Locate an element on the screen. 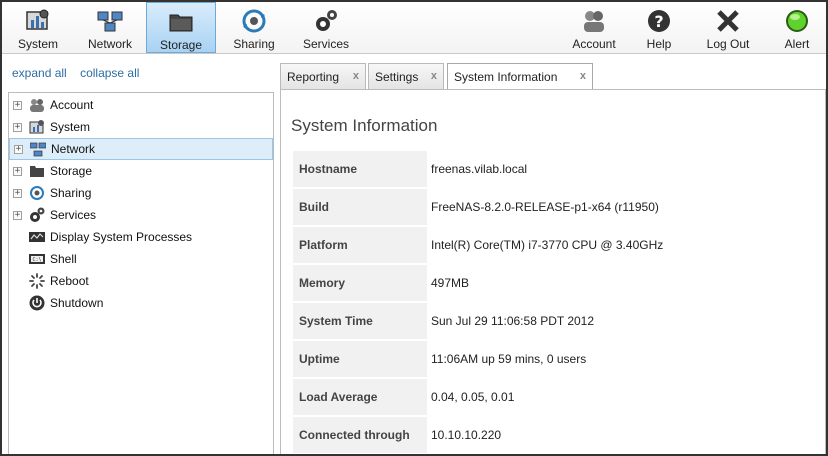 Image resolution: width=828 pixels, height=456 pixels. toolbar-alert-button: Alert is located at coordinates (797, 27).